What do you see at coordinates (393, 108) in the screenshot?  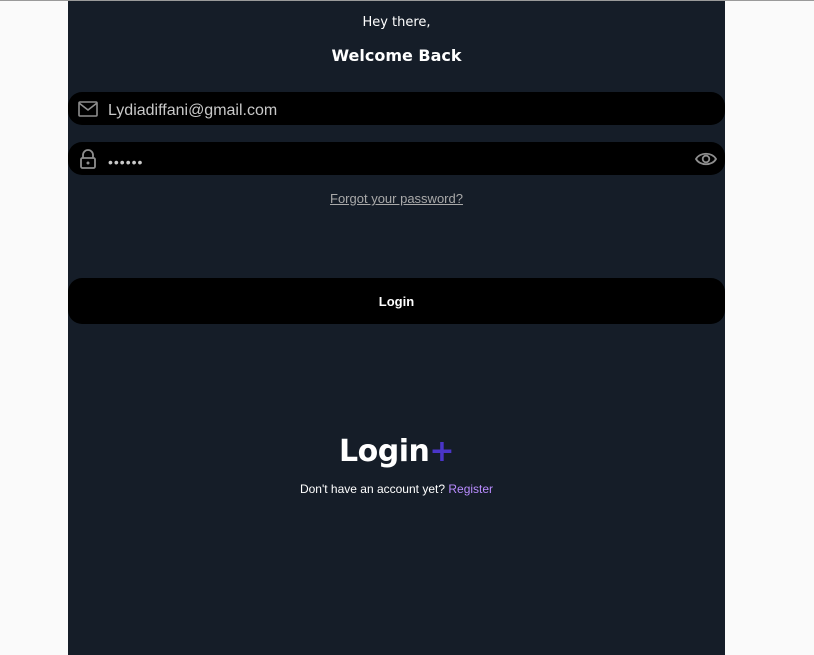 I see `email-field` at bounding box center [393, 108].